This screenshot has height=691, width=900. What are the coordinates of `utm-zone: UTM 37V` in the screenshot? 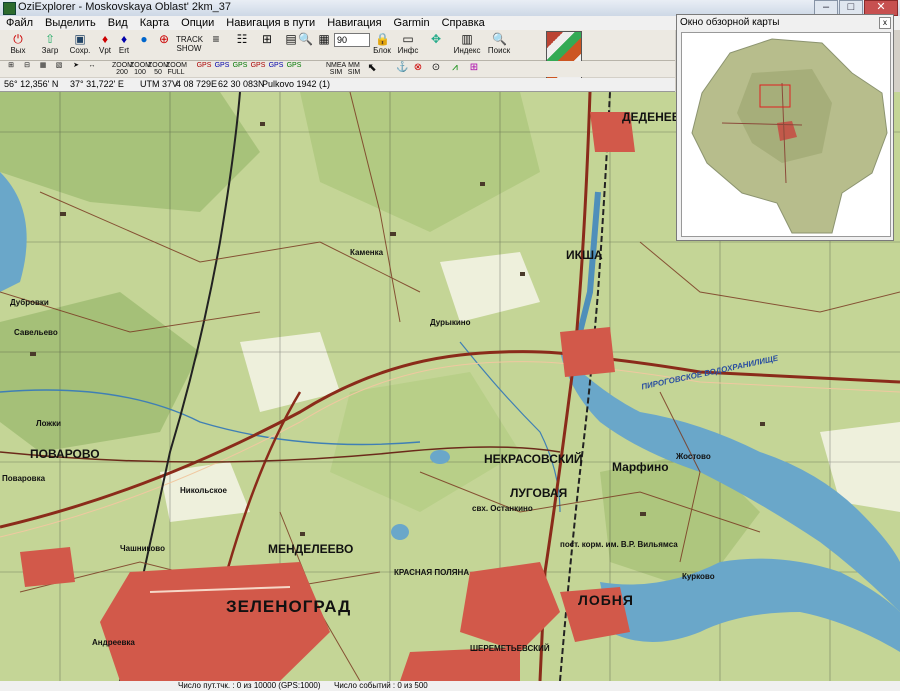 It's located at (159, 84).